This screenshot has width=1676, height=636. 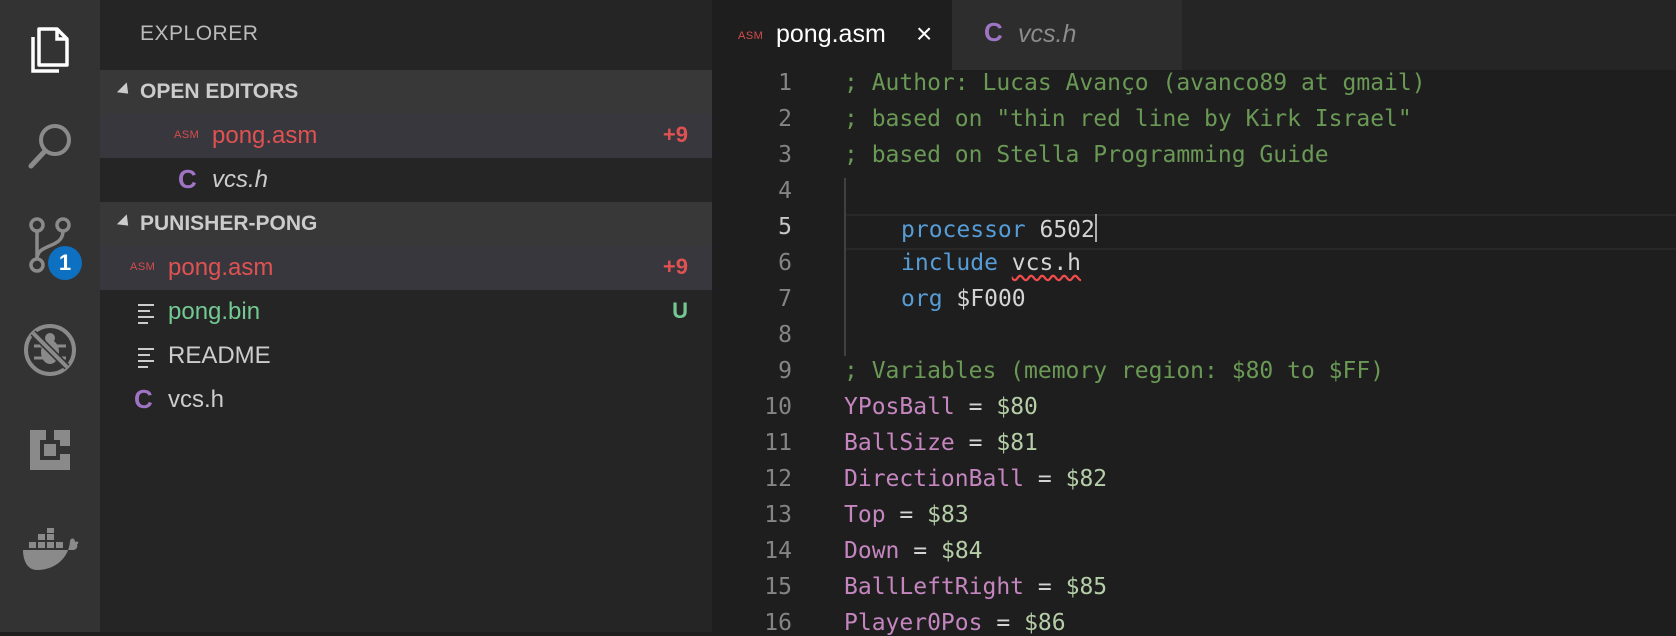 What do you see at coordinates (1086, 587) in the screenshot?
I see `value: $85` at bounding box center [1086, 587].